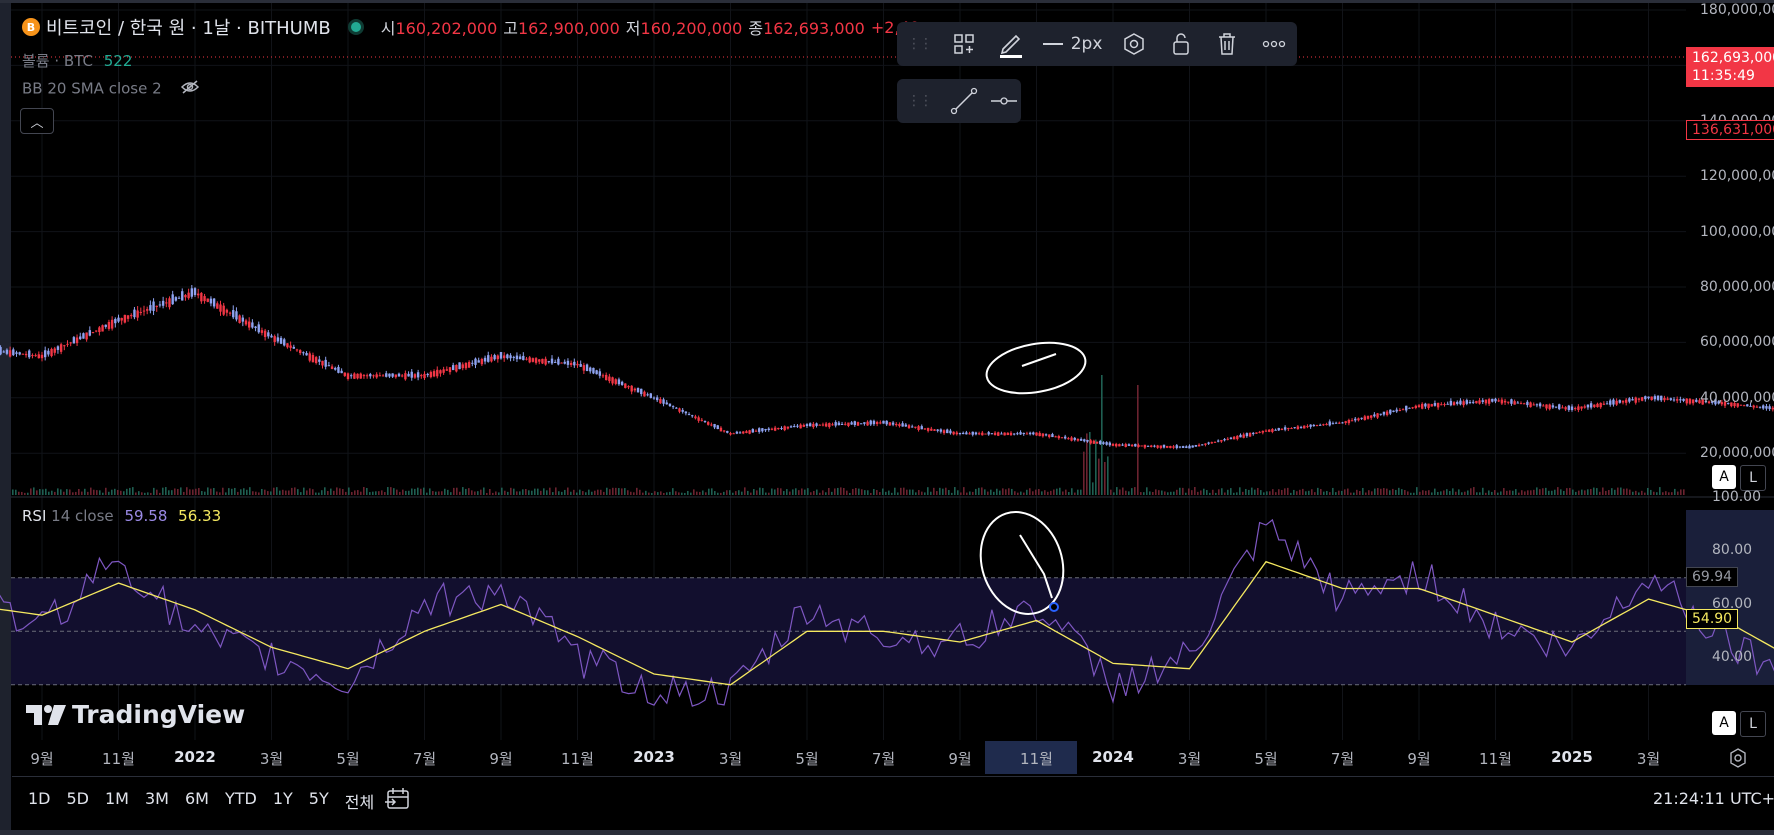  I want to click on tradingview-logo: TradingView, so click(135, 714).